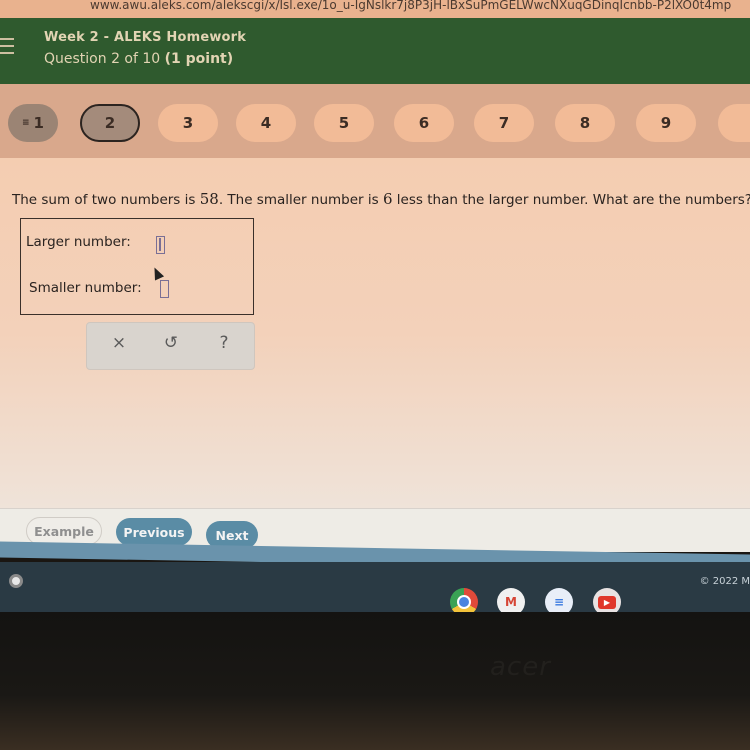 The image size is (750, 750). Describe the element at coordinates (375, 589) in the screenshot. I see `os-shelf: © 2022 M M ≡ ▶` at that location.